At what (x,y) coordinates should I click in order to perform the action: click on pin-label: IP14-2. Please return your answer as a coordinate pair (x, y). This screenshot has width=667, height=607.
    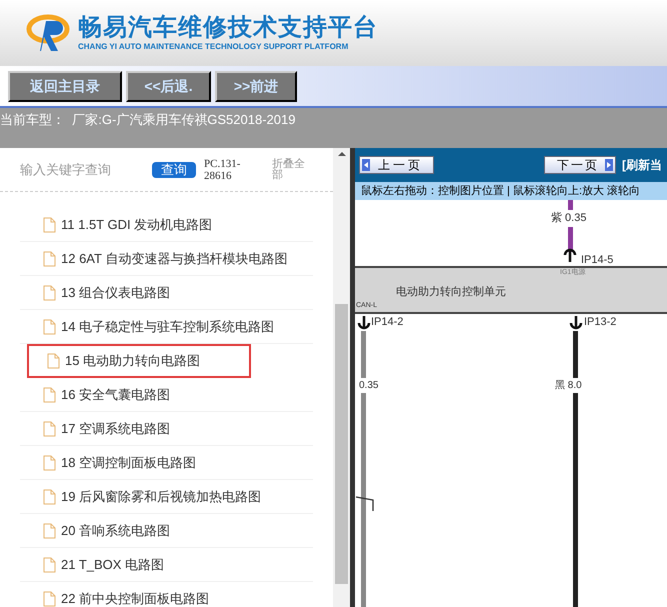
    Looking at the image, I should click on (387, 322).